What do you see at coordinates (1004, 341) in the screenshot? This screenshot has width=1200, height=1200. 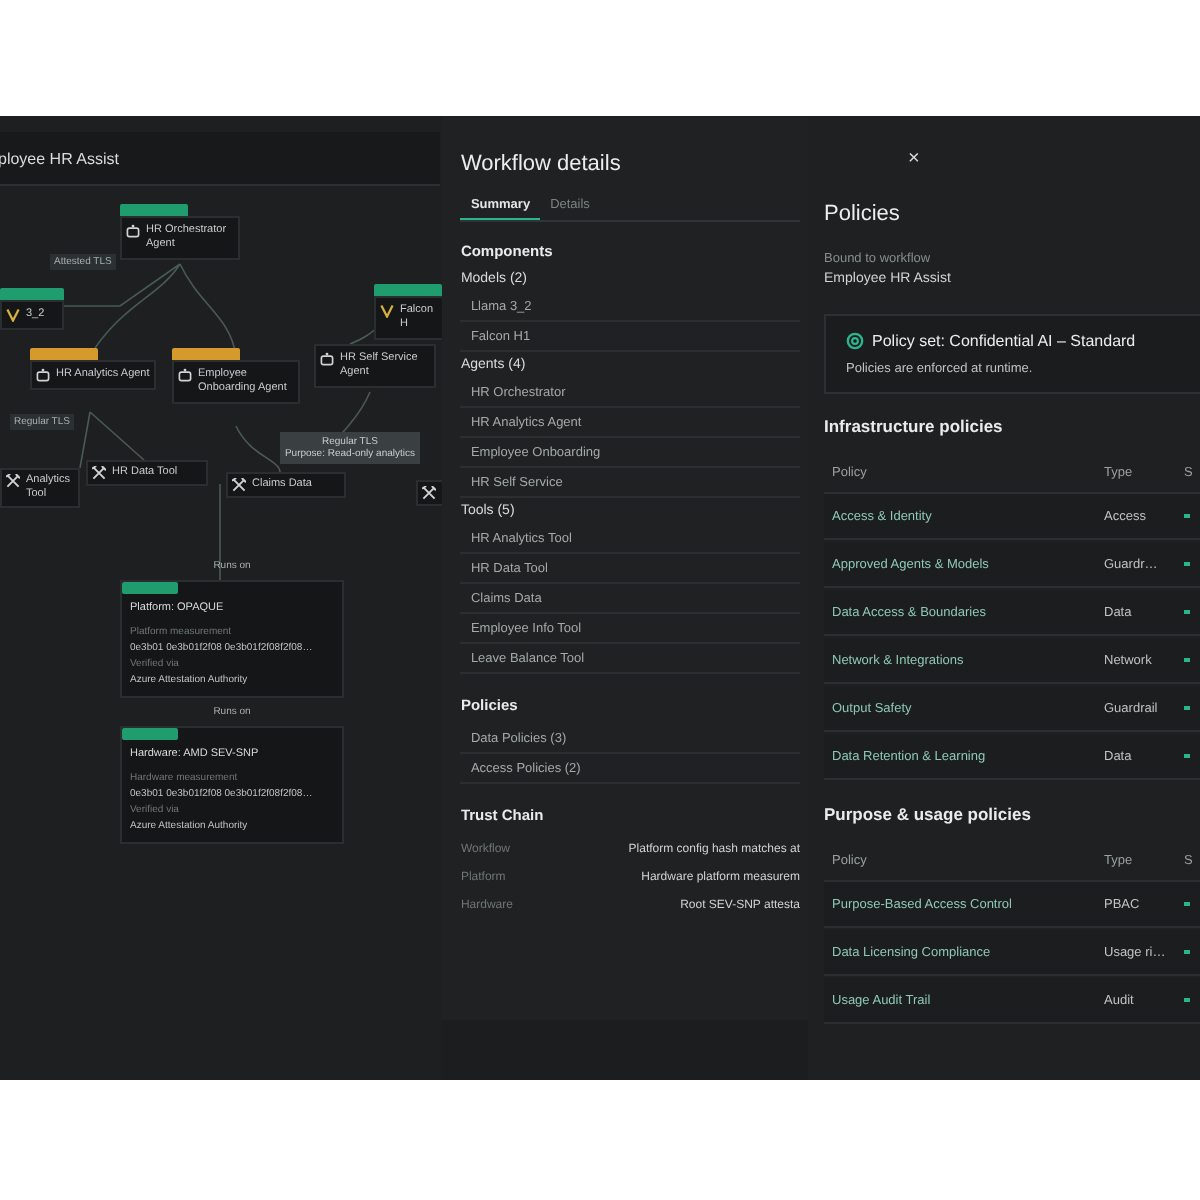 I see `policy-set-title: Policy set: Confidential AI – Standard` at bounding box center [1004, 341].